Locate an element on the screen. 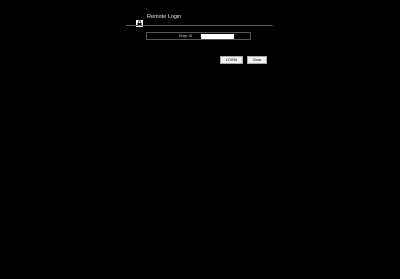  lock-icon is located at coordinates (139, 20).